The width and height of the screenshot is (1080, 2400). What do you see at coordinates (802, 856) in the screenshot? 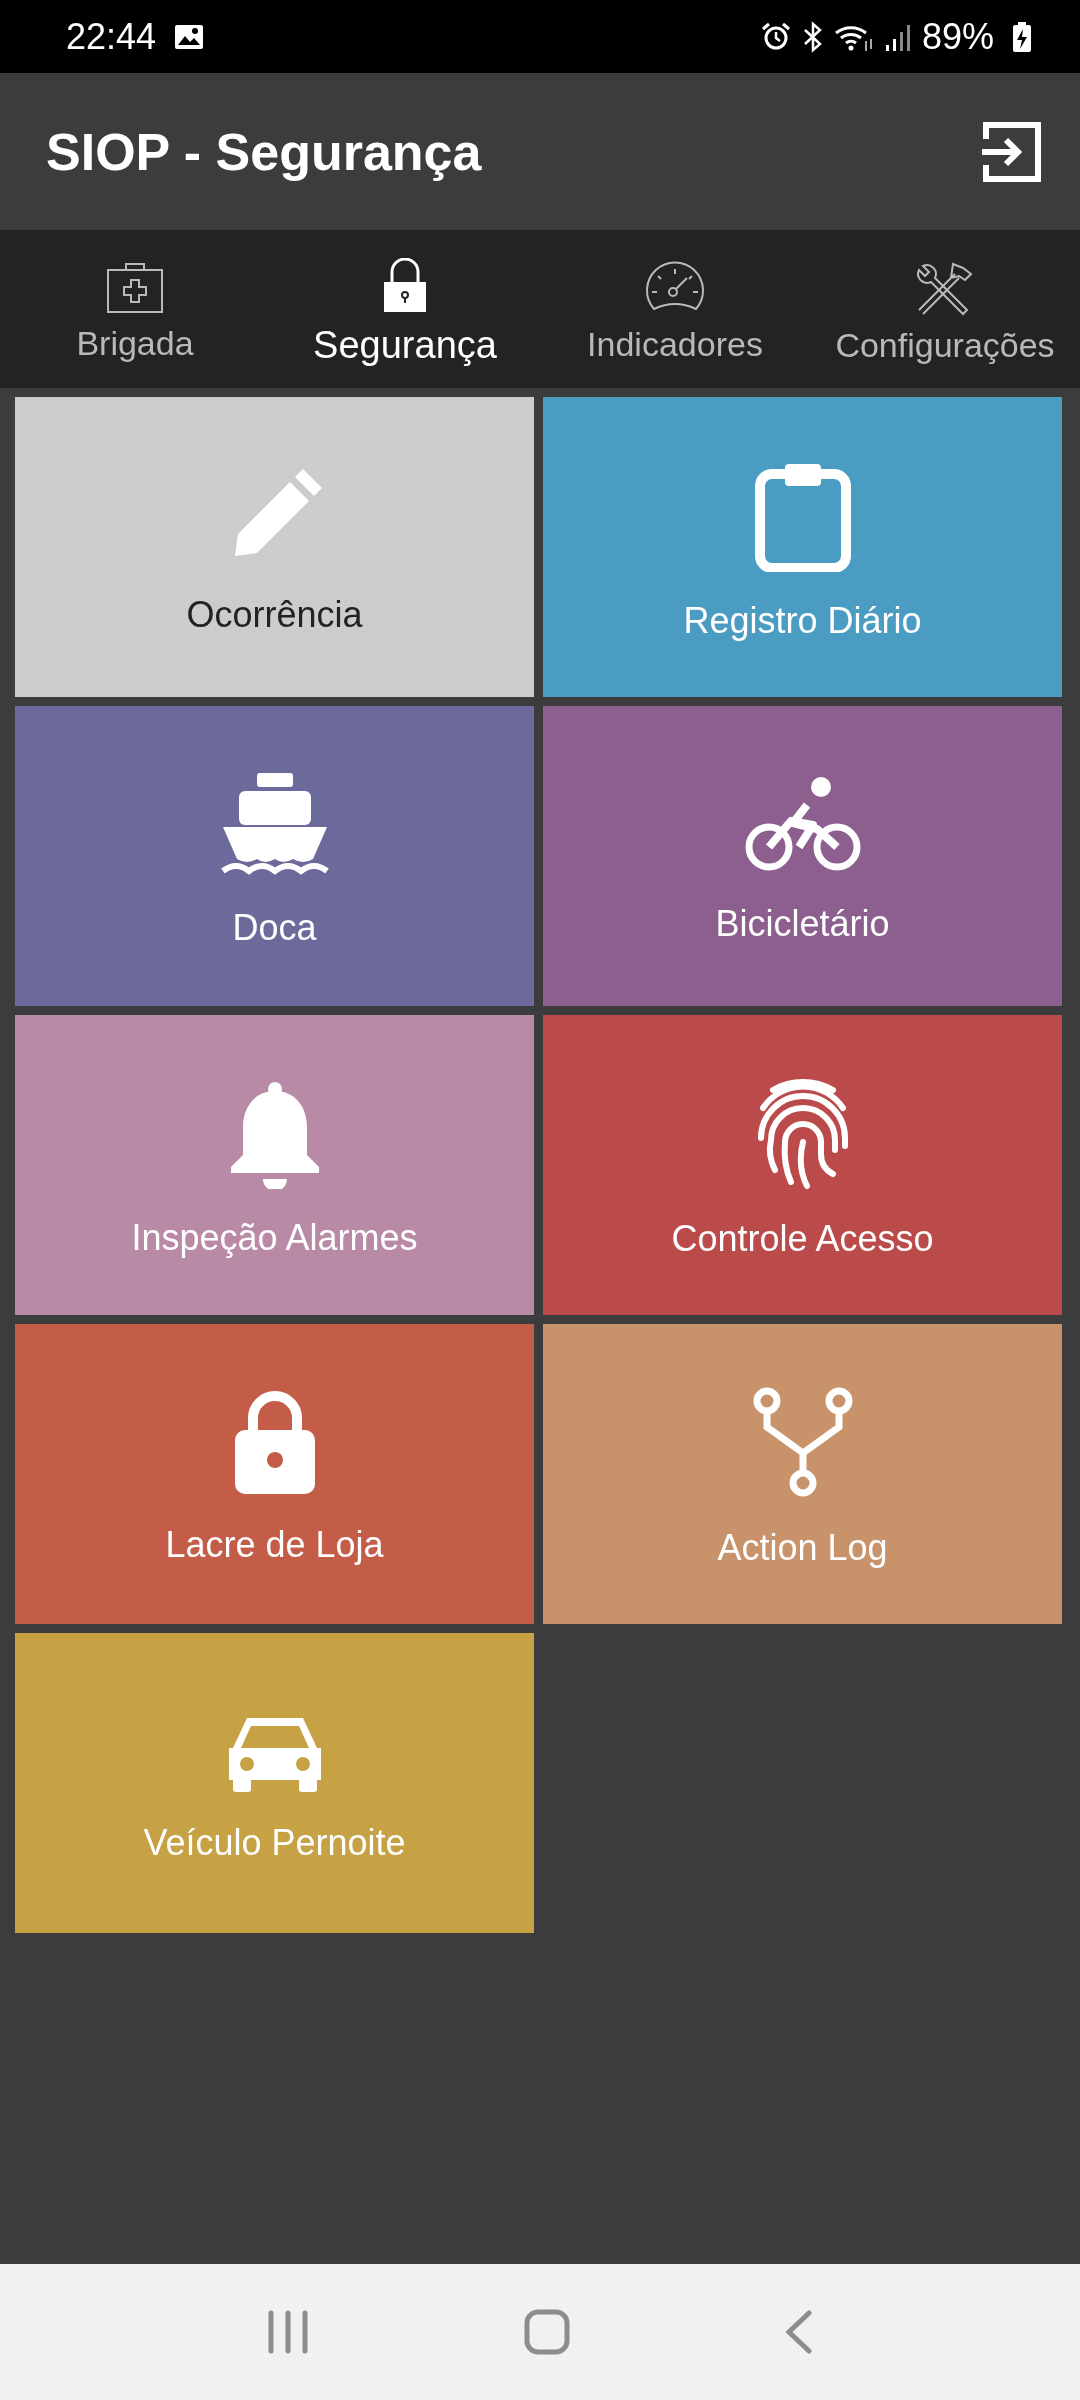
I see `menu-tile: Bicicletário` at bounding box center [802, 856].